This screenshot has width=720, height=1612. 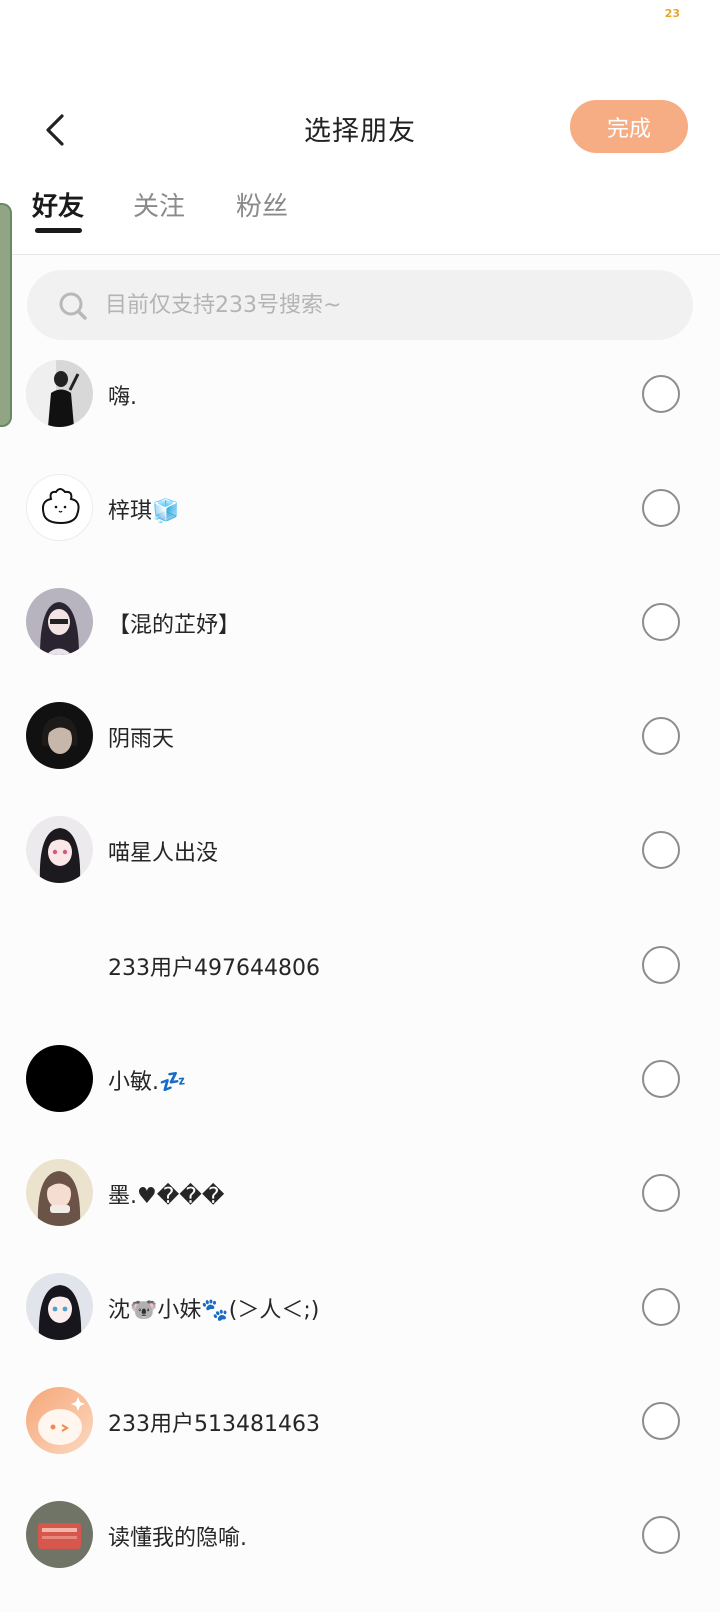 What do you see at coordinates (360, 125) in the screenshot?
I see `header: 选择朋友 完成` at bounding box center [360, 125].